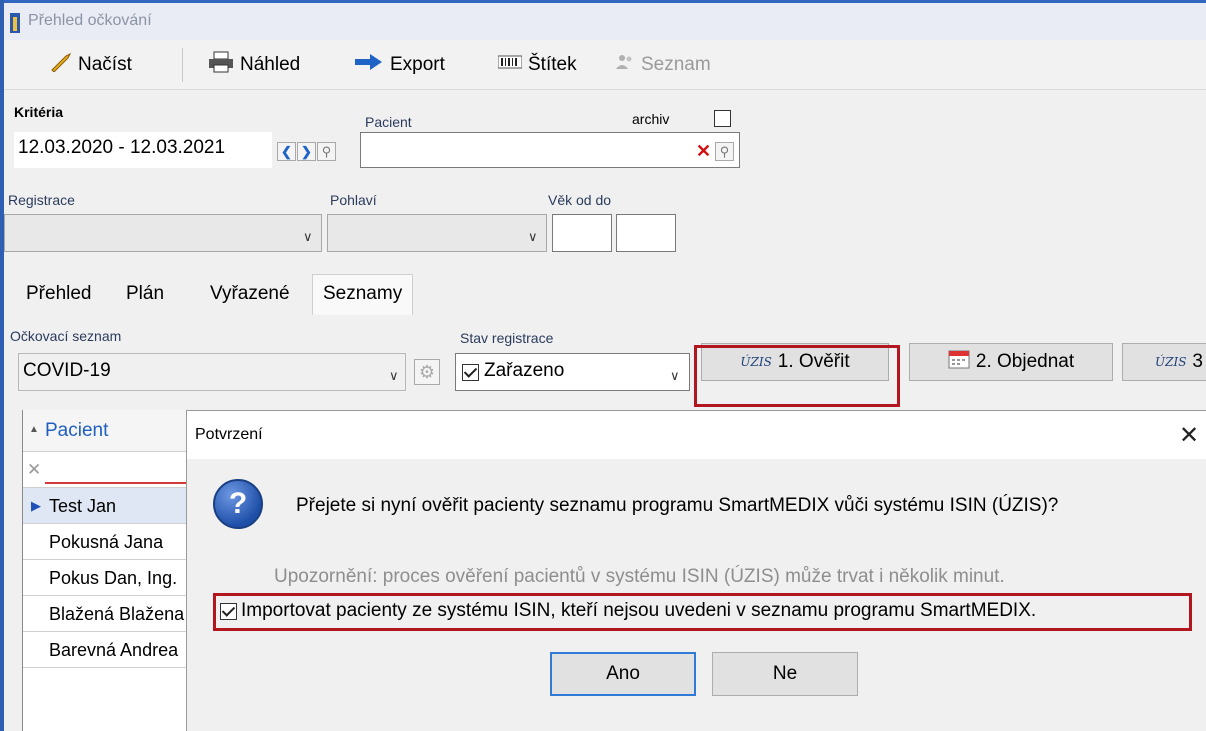  What do you see at coordinates (15, 23) in the screenshot?
I see `app-icon` at bounding box center [15, 23].